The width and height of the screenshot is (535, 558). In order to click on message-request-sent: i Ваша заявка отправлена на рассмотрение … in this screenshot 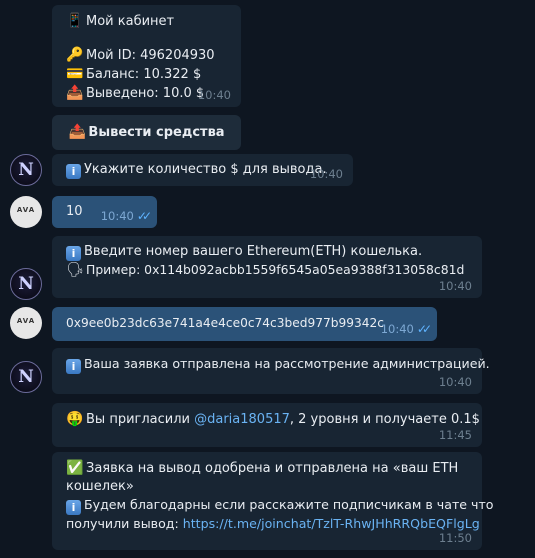, I will do `click(271, 371)`.